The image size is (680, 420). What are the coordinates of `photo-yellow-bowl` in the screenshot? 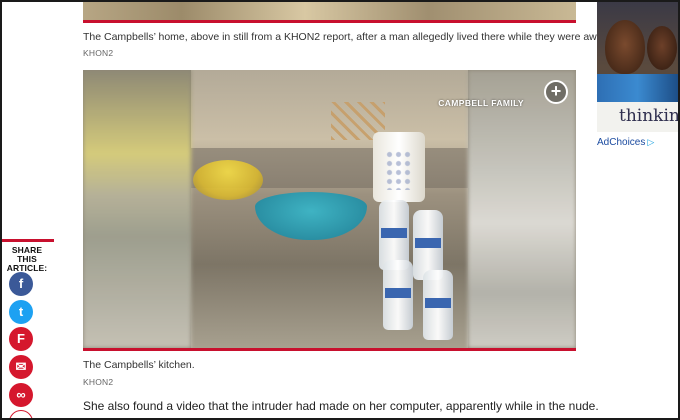 It's located at (228, 180).